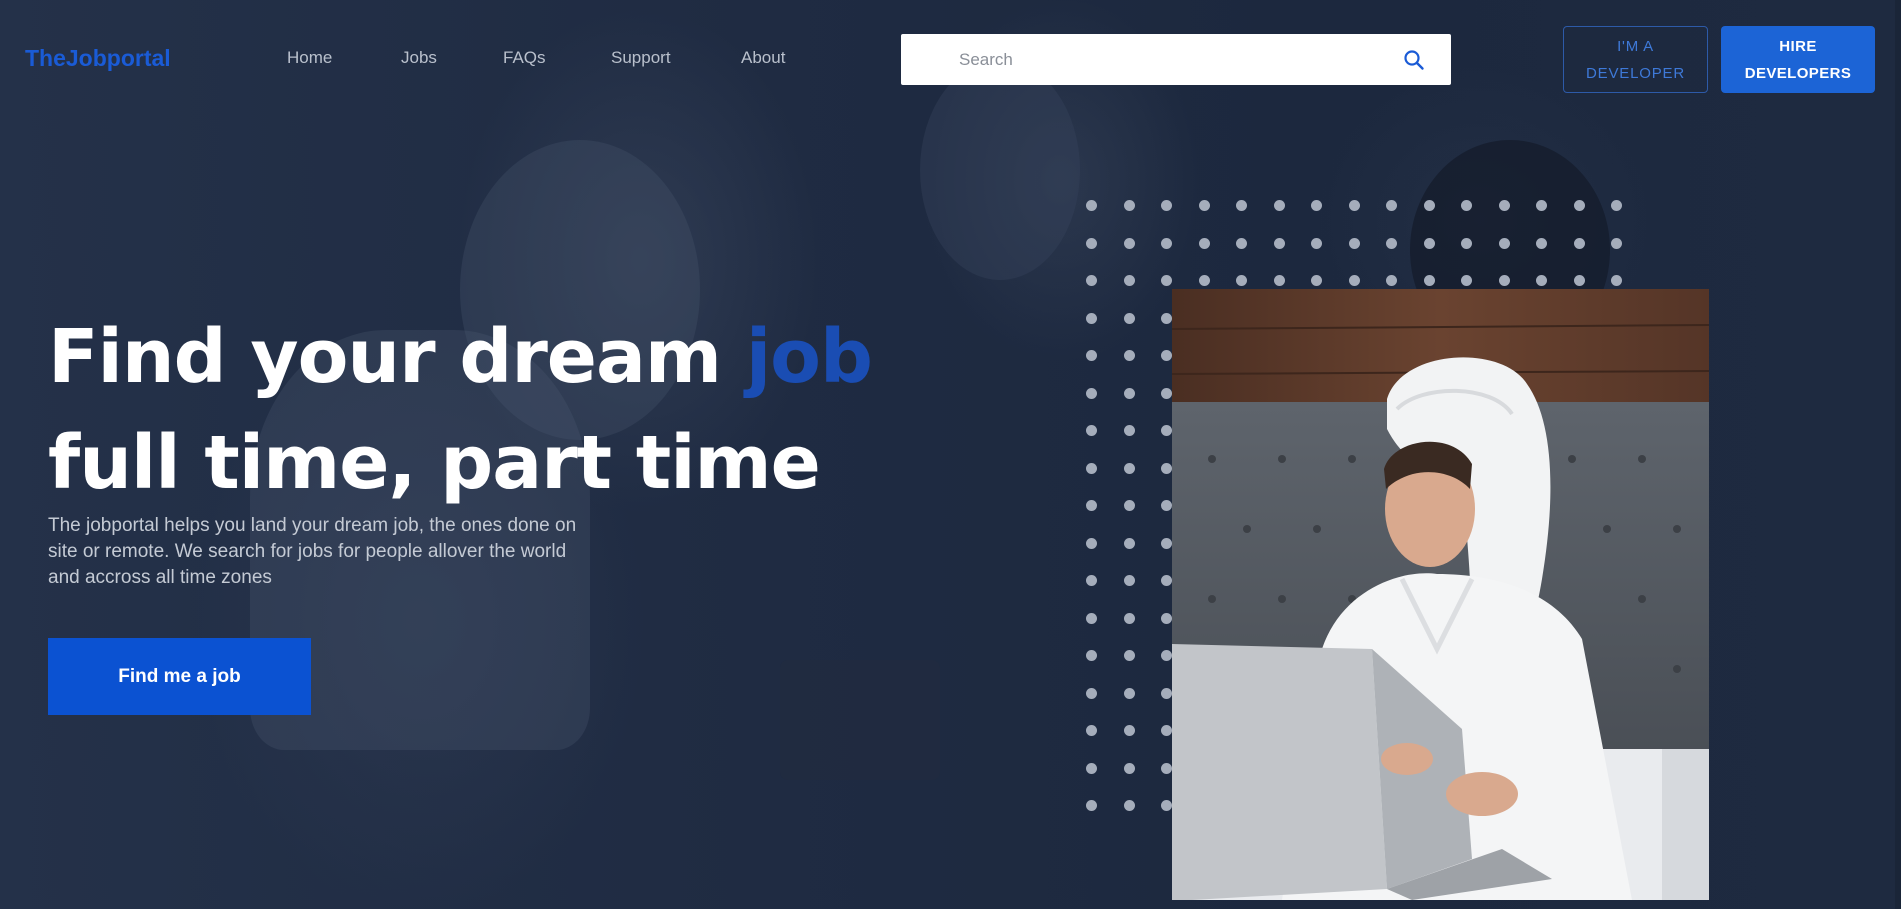 Image resolution: width=1901 pixels, height=909 pixels. What do you see at coordinates (1898, 454) in the screenshot?
I see `page-edge` at bounding box center [1898, 454].